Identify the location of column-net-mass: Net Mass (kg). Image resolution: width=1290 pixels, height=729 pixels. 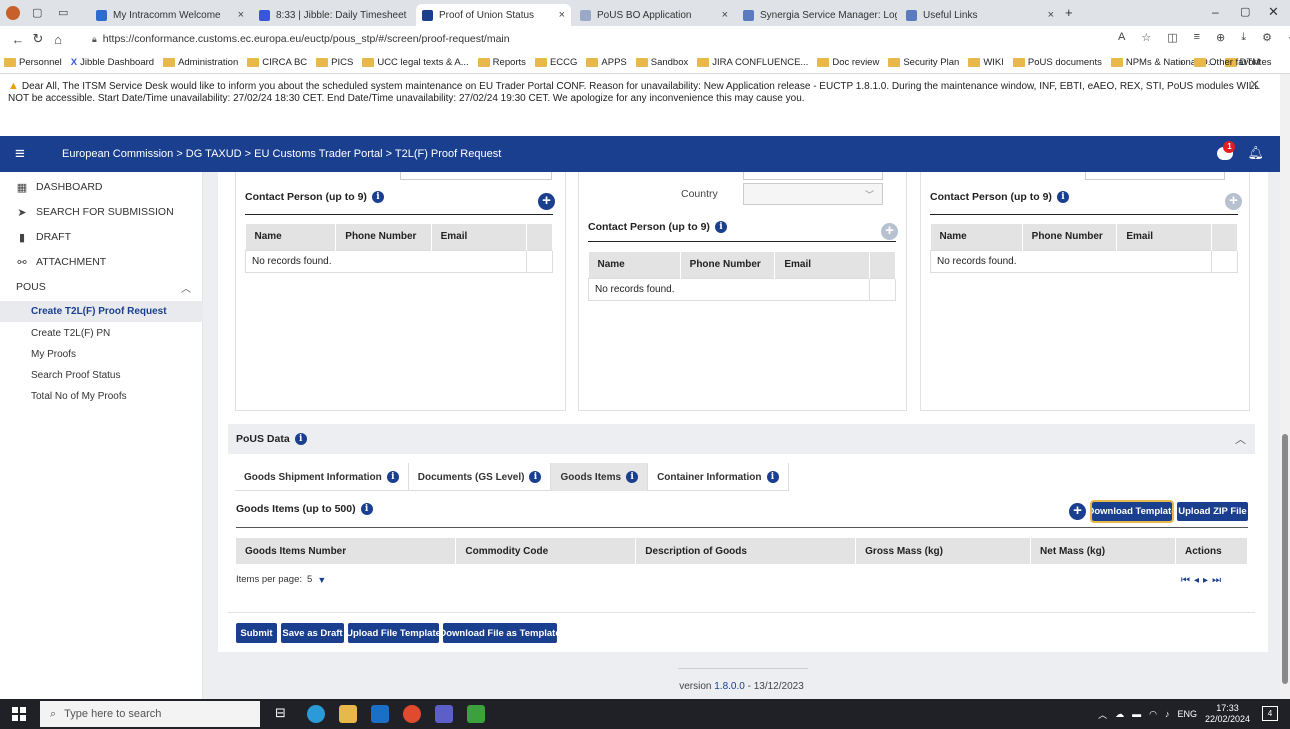
(1103, 551).